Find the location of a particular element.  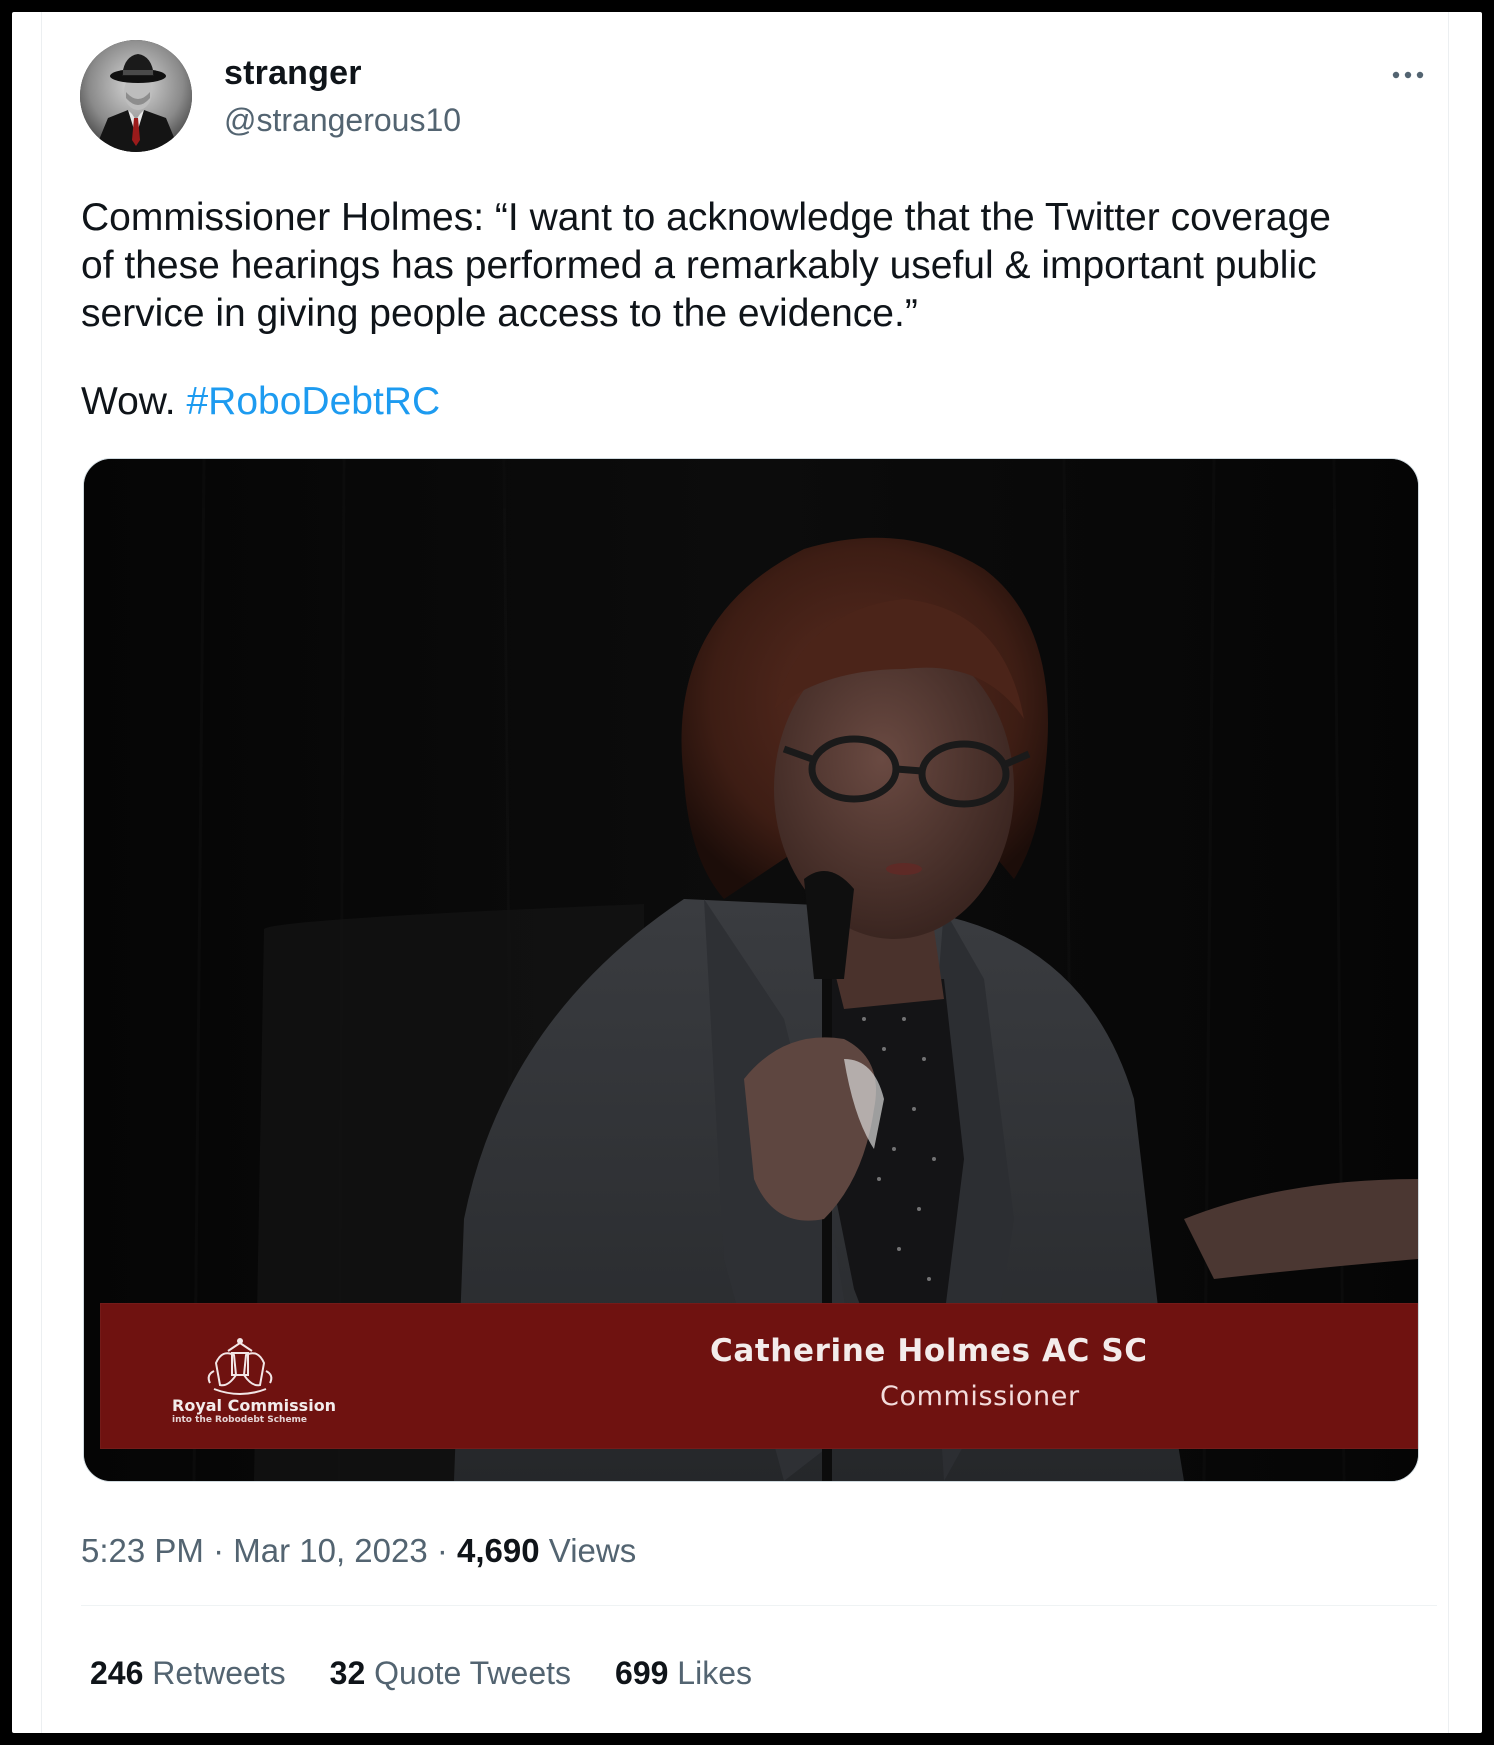

retweets-stat: 246 Retweets is located at coordinates (188, 1673).